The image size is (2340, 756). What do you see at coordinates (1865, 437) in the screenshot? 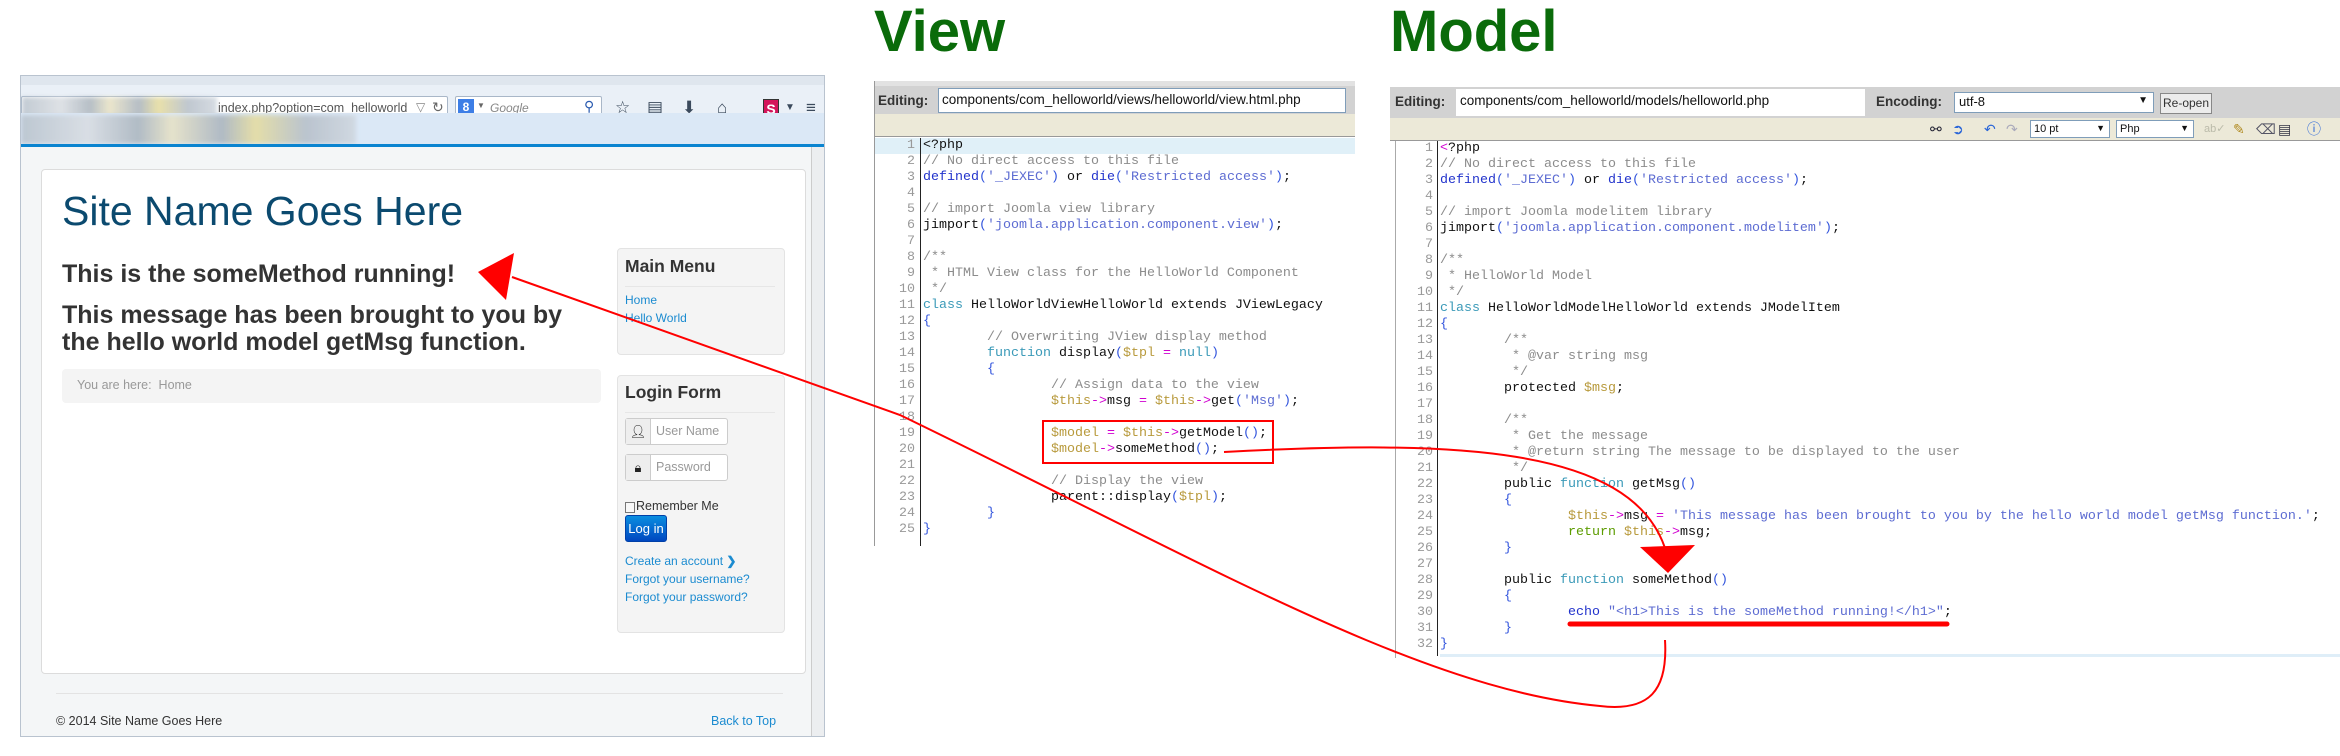
I see `code-line: 19 * Get the message` at bounding box center [1865, 437].